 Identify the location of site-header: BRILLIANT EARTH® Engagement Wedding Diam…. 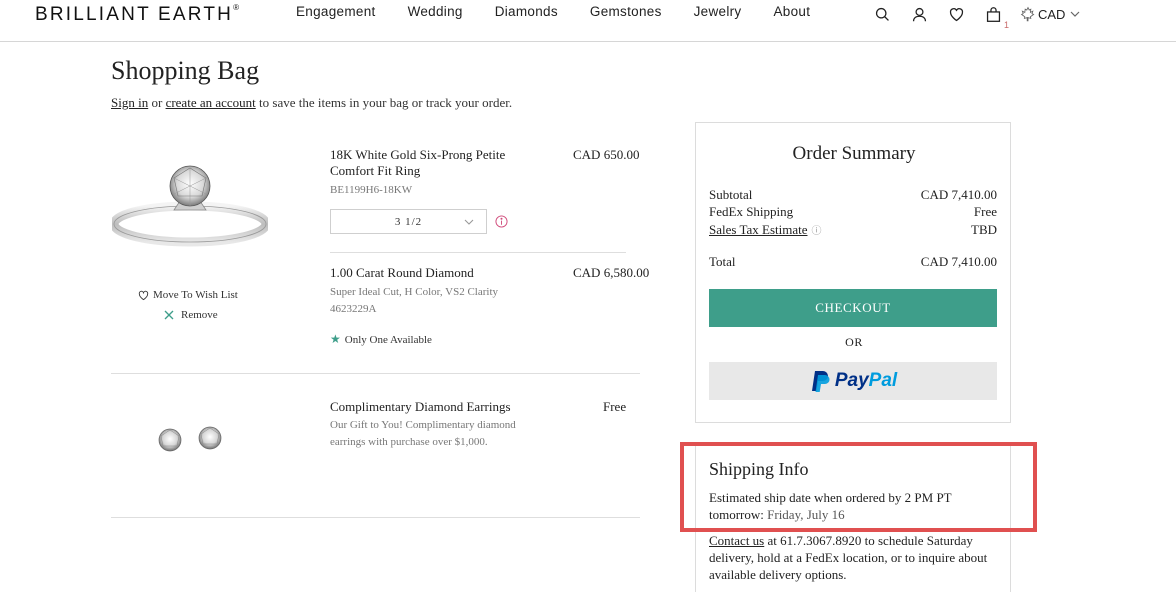
(588, 21).